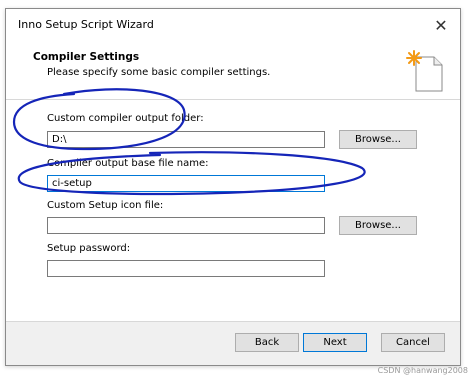  Describe the element at coordinates (86, 57) in the screenshot. I see `page-title: Compiler Settings` at that location.